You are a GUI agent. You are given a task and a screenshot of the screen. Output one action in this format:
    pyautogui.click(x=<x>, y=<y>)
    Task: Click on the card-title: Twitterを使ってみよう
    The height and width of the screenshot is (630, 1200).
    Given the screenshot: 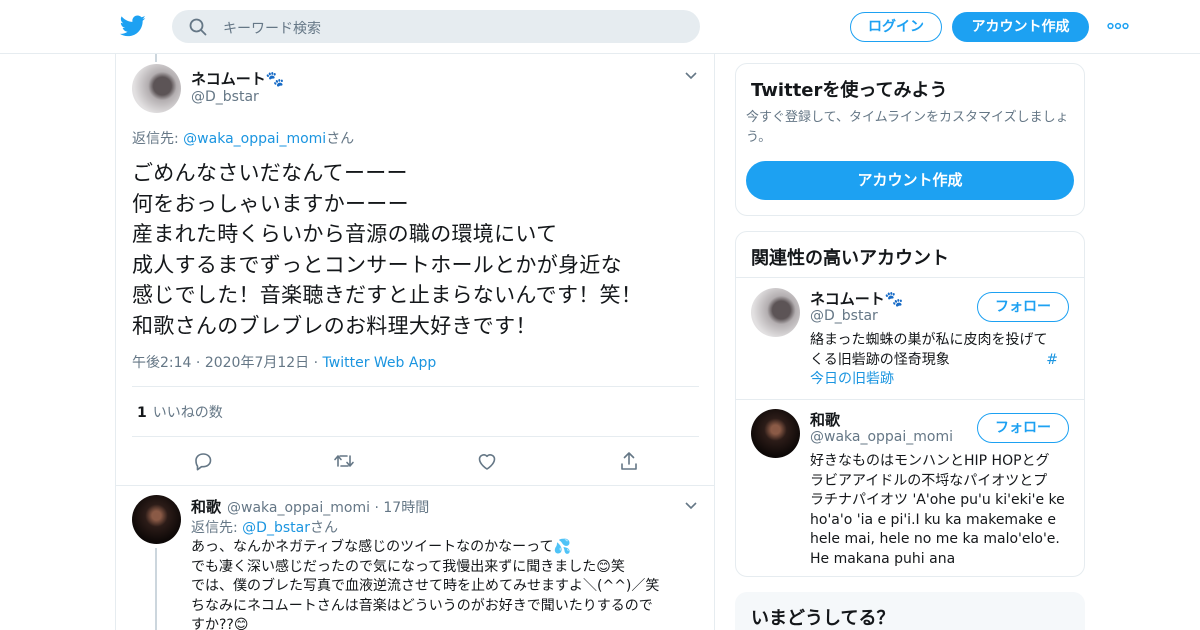 What is the action you would take?
    pyautogui.click(x=849, y=90)
    